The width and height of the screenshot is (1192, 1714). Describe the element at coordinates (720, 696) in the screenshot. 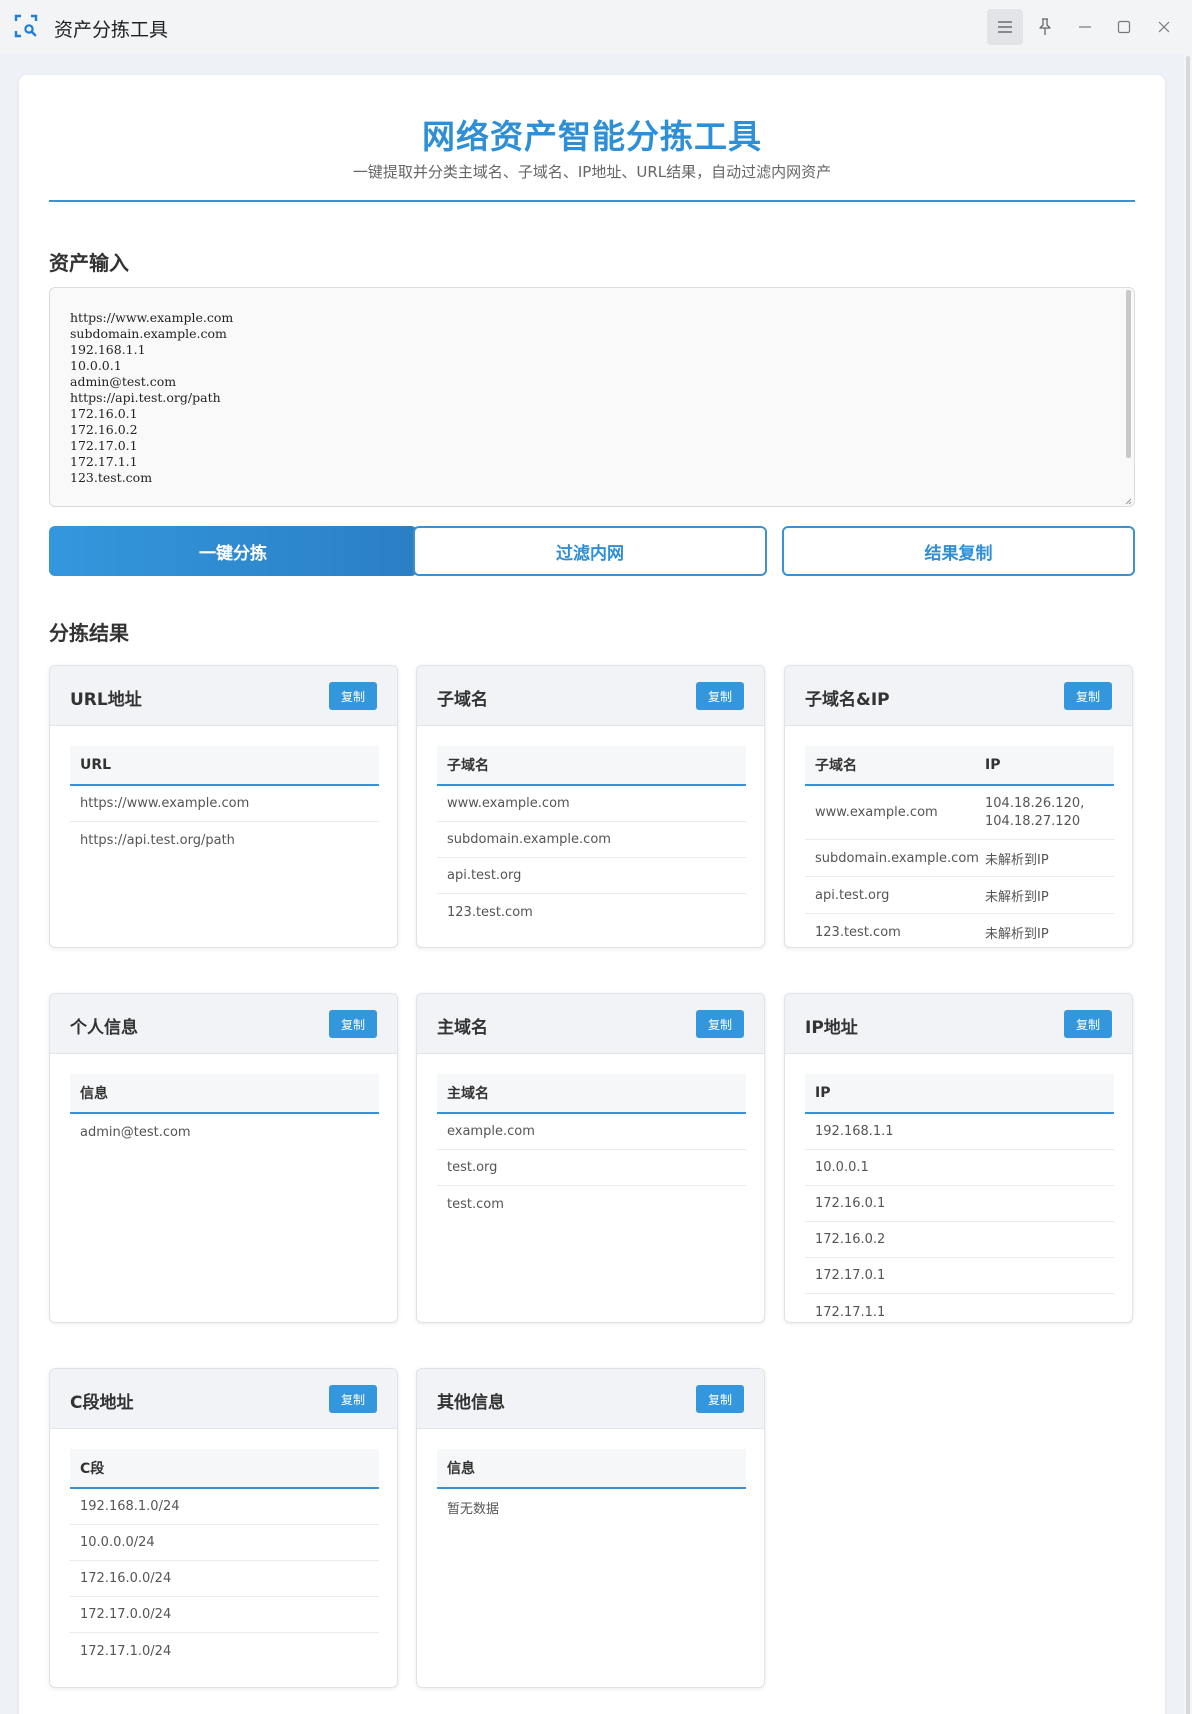

I see `copy-subdomain-button: 复制` at that location.